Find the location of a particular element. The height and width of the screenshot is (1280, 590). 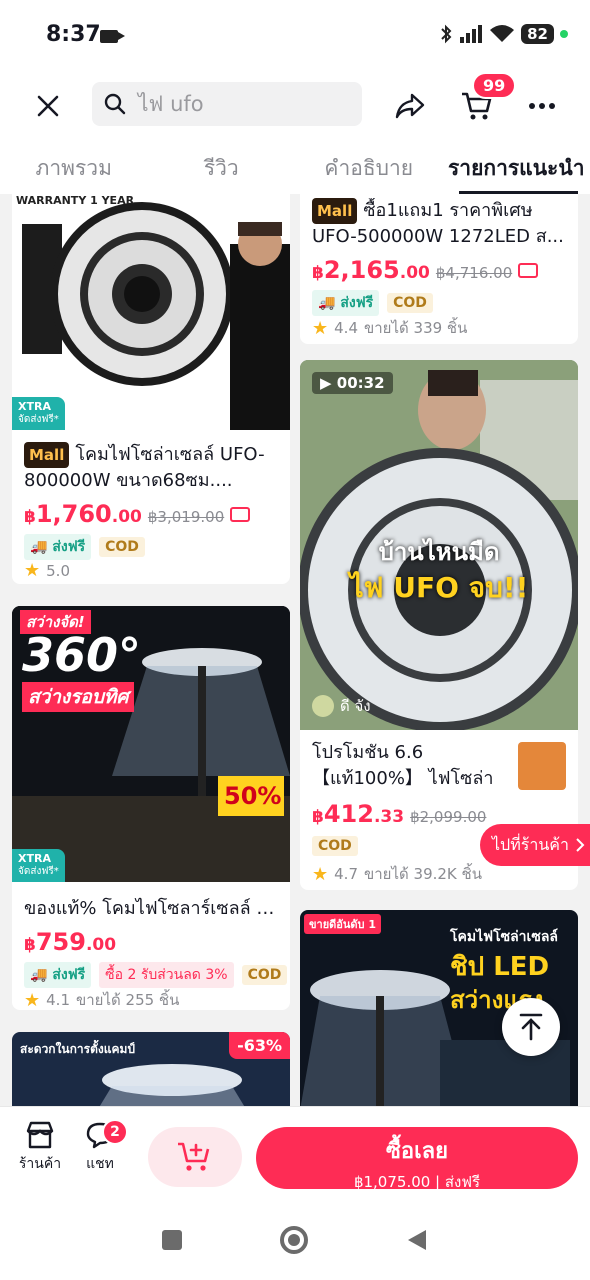

rating-value: 4.1 is located at coordinates (58, 1000).